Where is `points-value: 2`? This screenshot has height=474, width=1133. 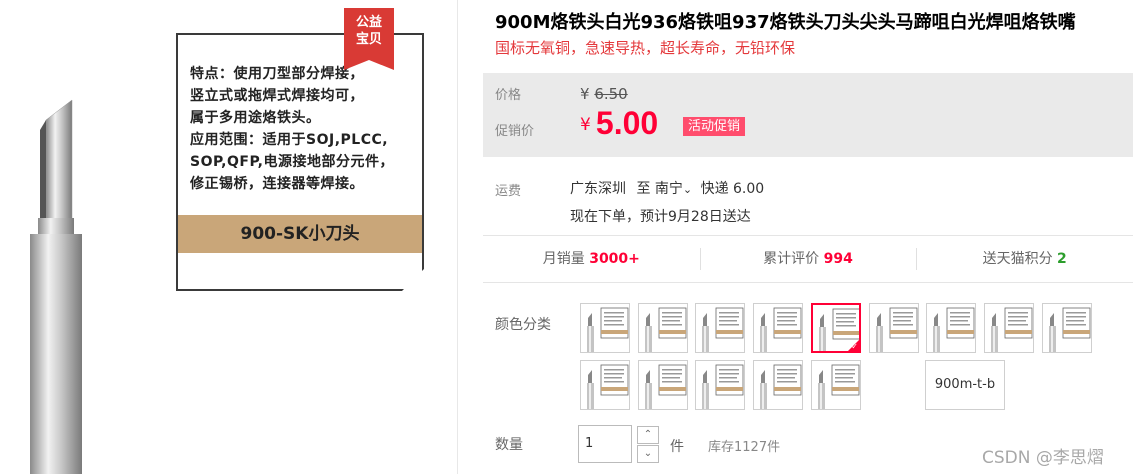
points-value: 2 is located at coordinates (1062, 259).